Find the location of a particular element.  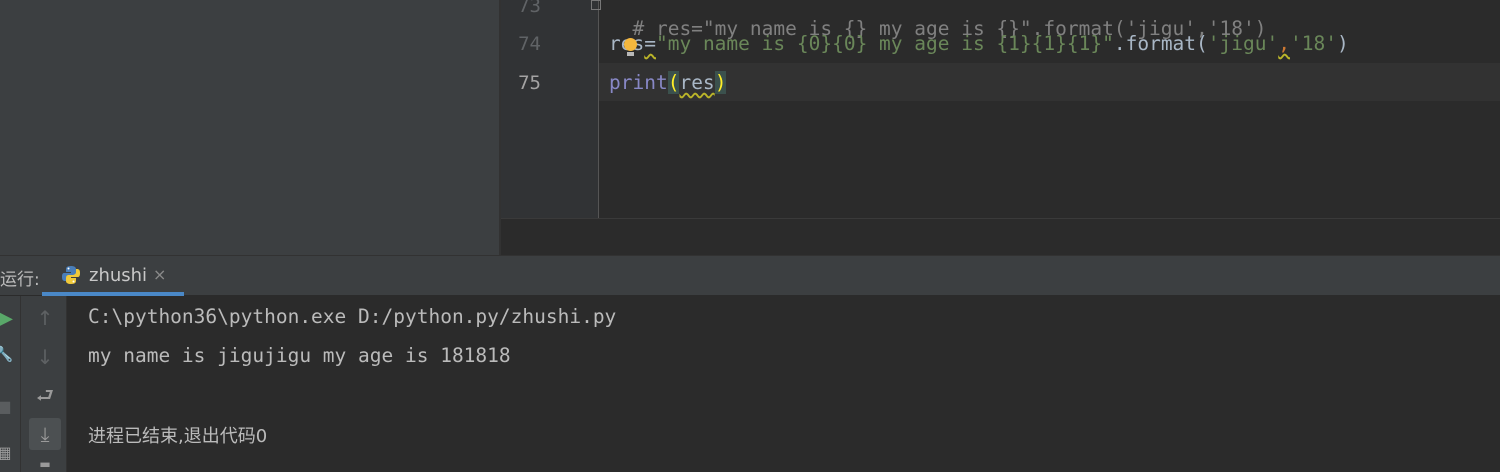

format-method: .format( is located at coordinates (1160, 43).